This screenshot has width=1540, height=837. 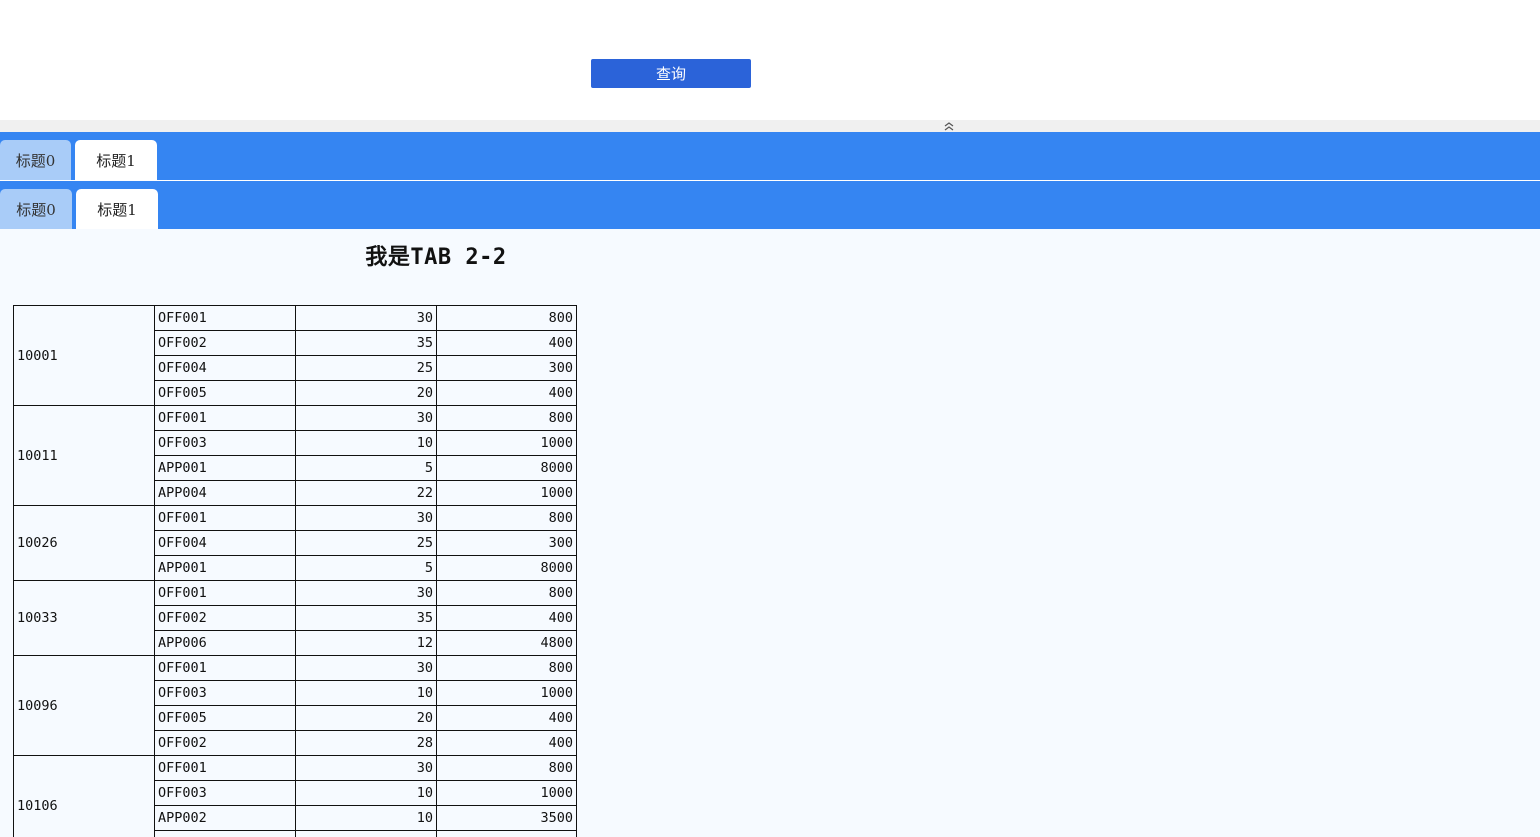 I want to click on outer-tab-0: 标题0, so click(x=35, y=160).